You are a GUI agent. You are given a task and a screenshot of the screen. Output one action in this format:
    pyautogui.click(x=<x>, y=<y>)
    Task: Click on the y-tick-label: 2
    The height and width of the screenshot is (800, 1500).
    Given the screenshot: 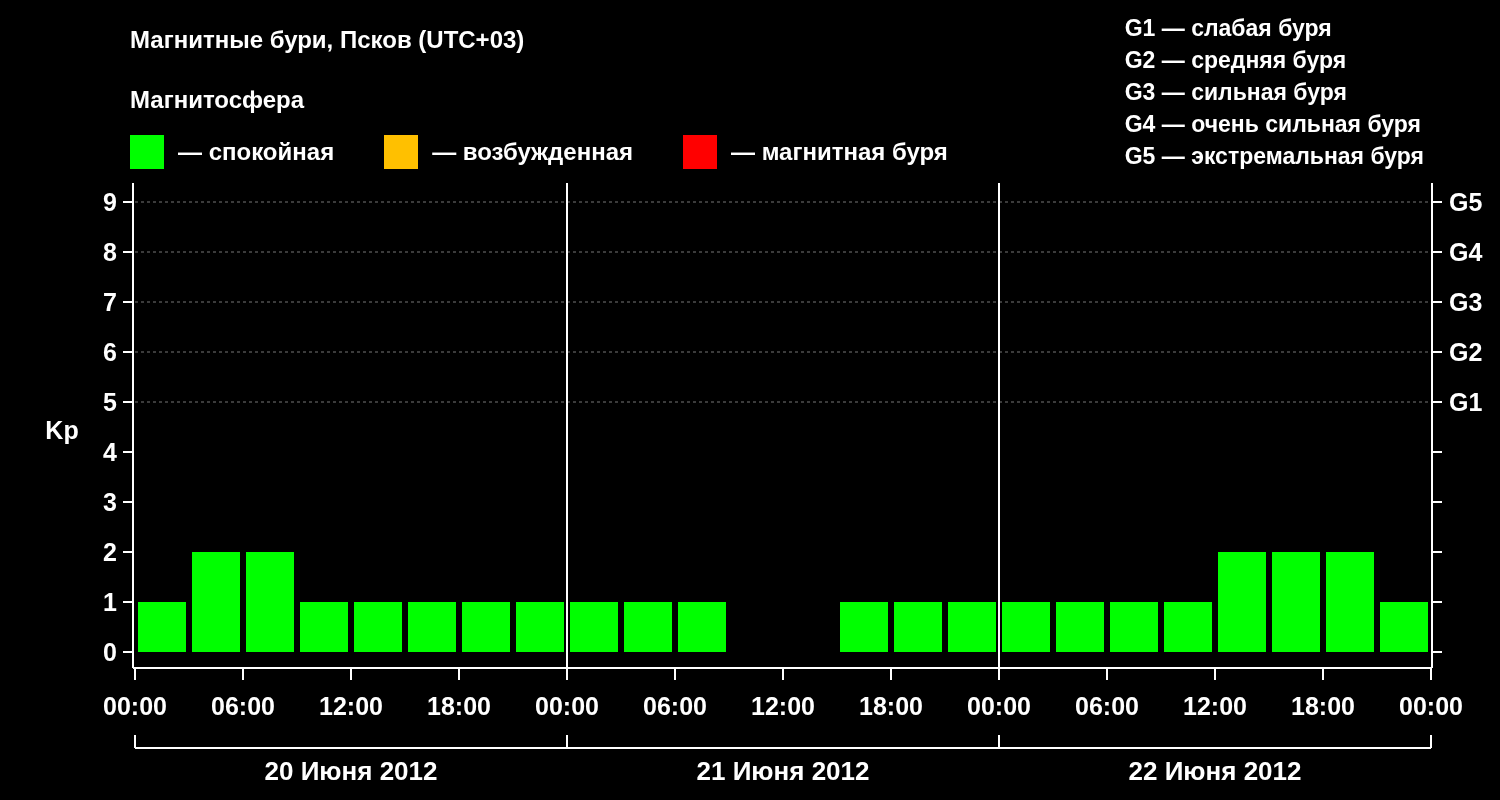 What is the action you would take?
    pyautogui.click(x=110, y=552)
    